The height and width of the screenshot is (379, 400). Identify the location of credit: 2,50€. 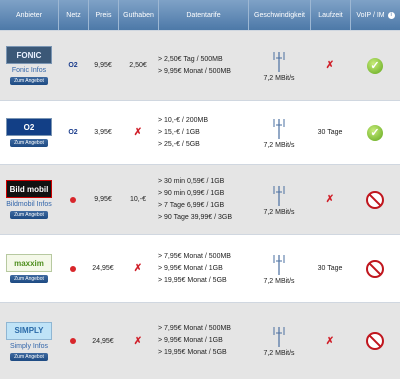
(138, 65).